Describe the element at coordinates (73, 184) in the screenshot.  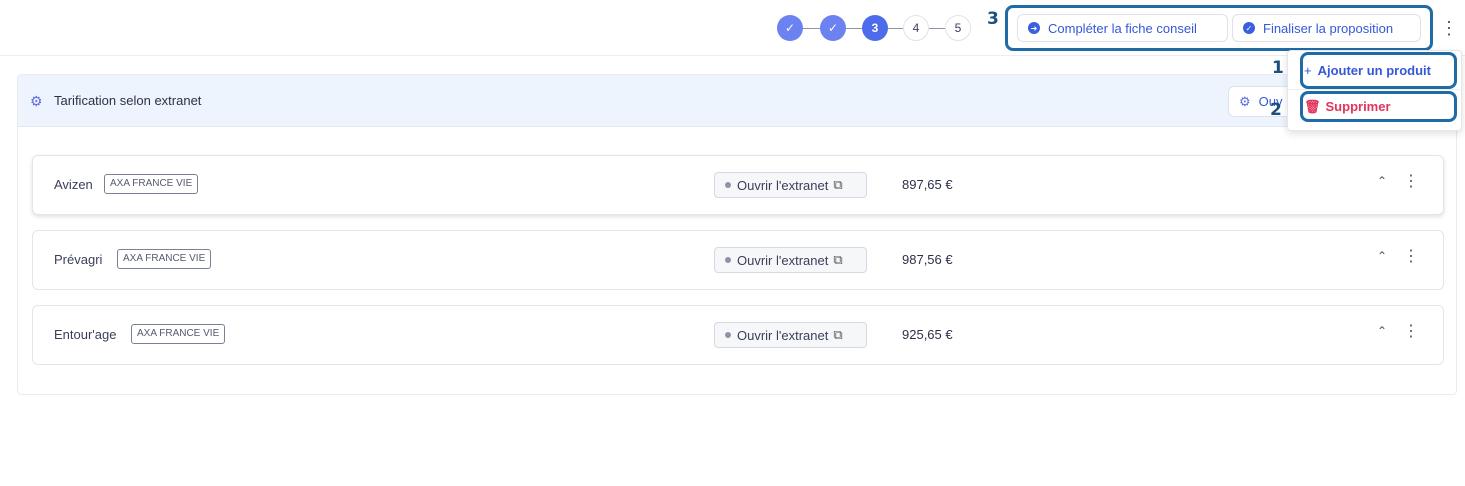
I see `product-name: Avizen` at that location.